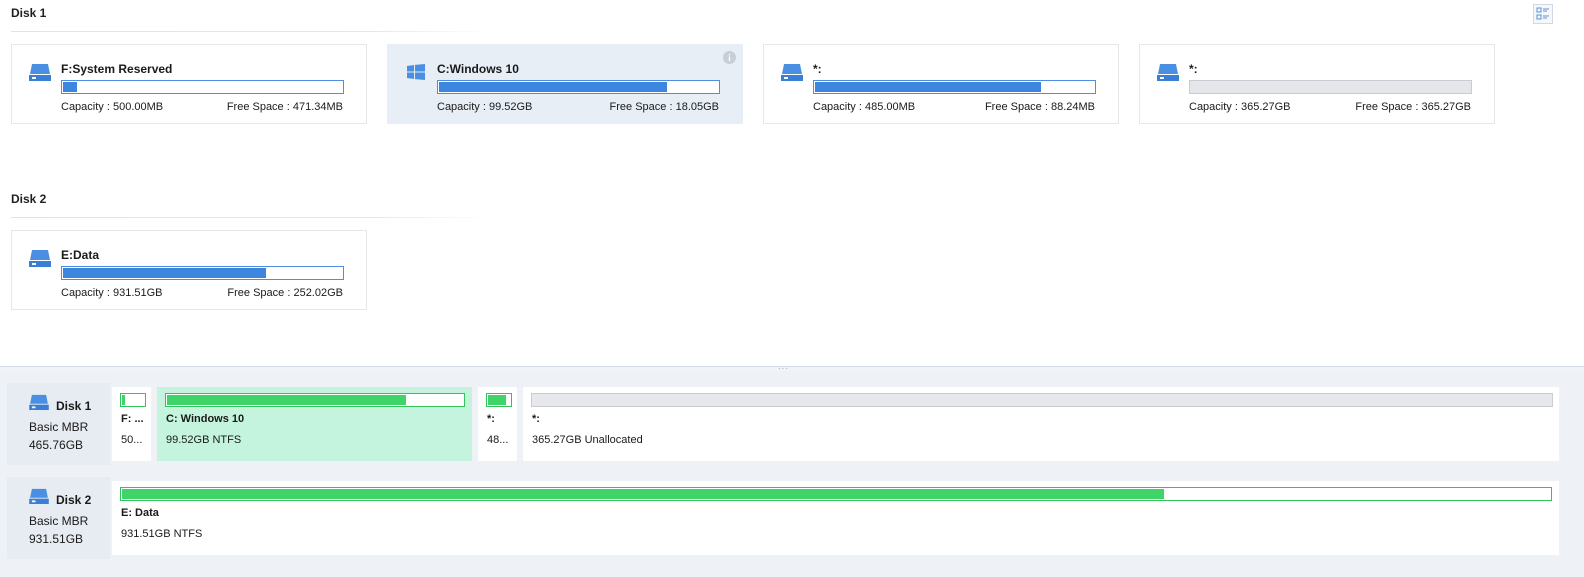  What do you see at coordinates (1039, 107) in the screenshot?
I see `free-space-label: Free Space : 88.24MB` at bounding box center [1039, 107].